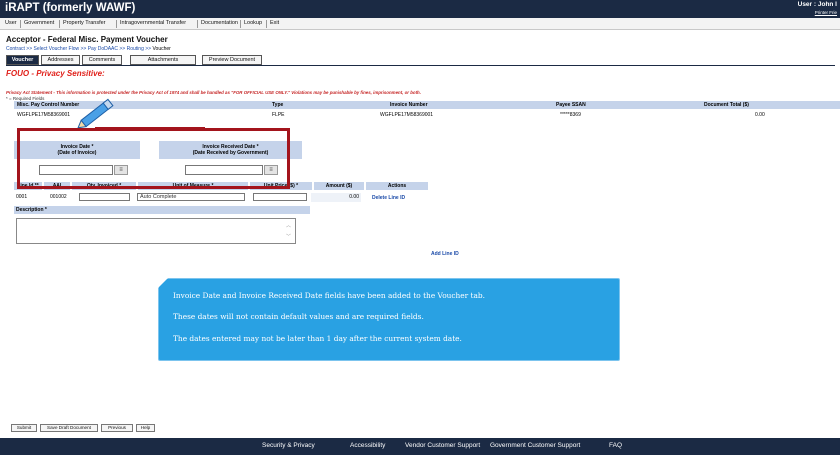  Describe the element at coordinates (409, 105) in the screenshot. I see `col-invoice-number: Invoice Number` at that location.